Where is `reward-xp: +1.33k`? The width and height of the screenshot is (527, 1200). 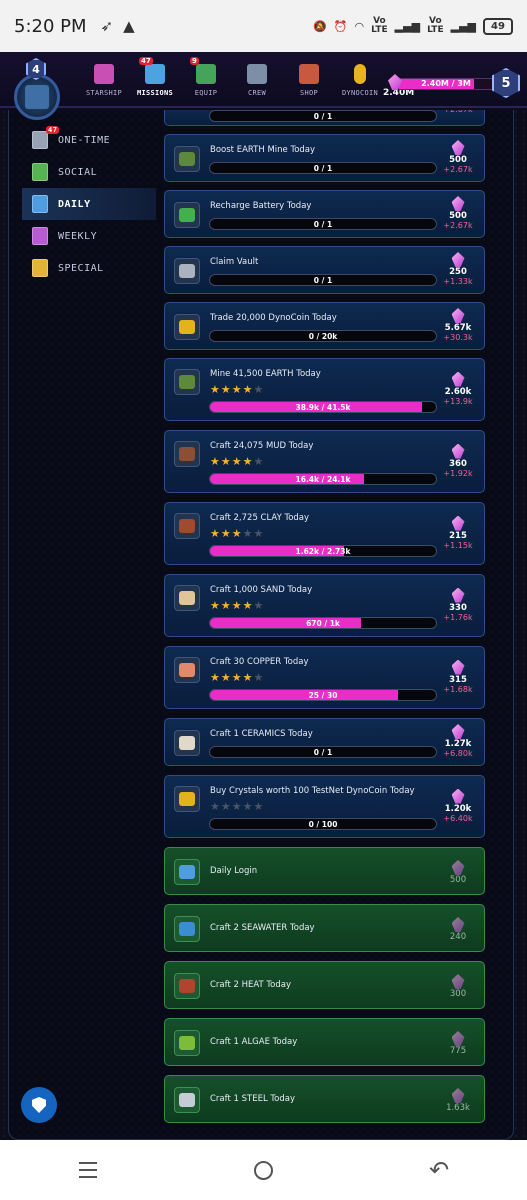
reward-xp: +1.33k is located at coordinates (458, 281).